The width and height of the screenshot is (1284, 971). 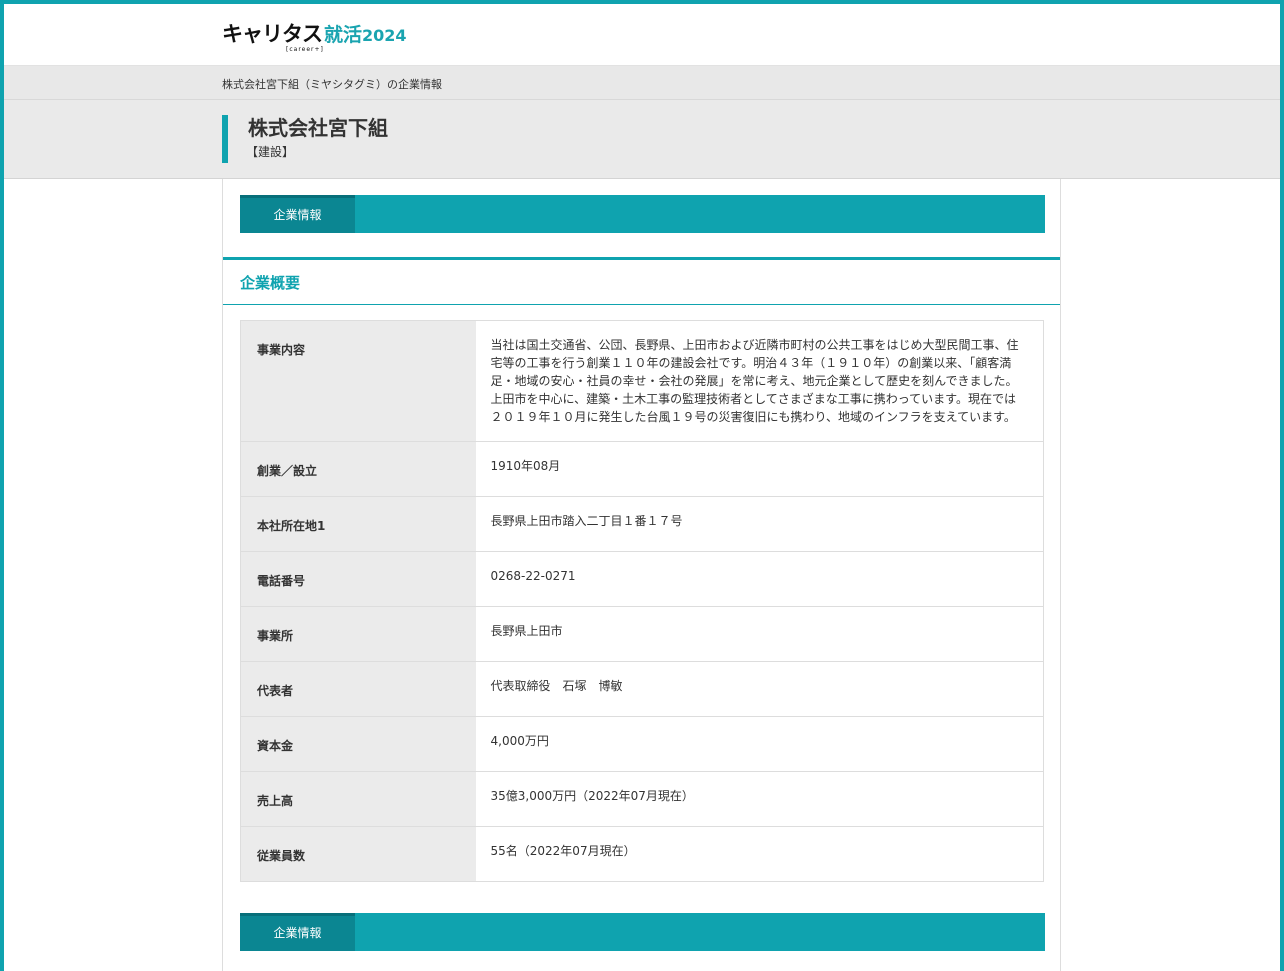 What do you see at coordinates (358, 524) in the screenshot?
I see `row-label: 本社所在地1` at bounding box center [358, 524].